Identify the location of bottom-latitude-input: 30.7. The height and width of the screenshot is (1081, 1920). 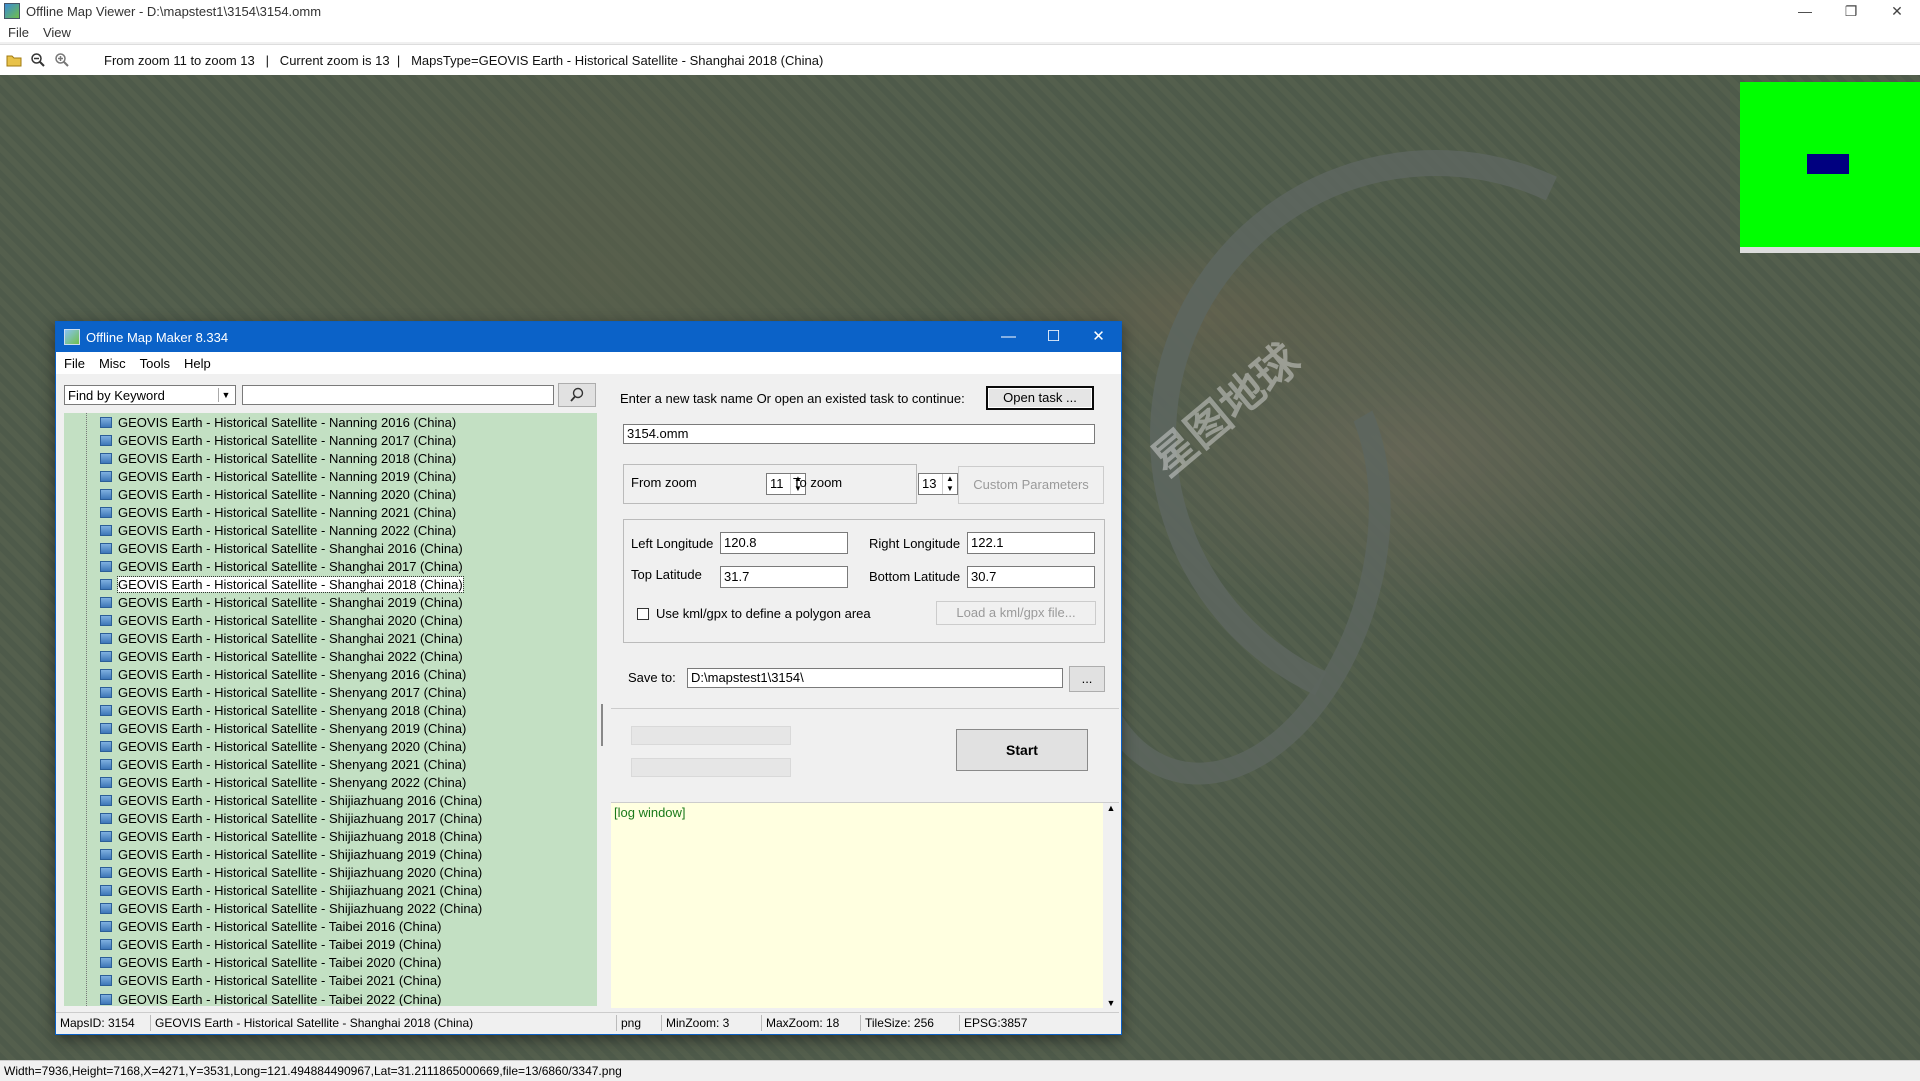
(1031, 577).